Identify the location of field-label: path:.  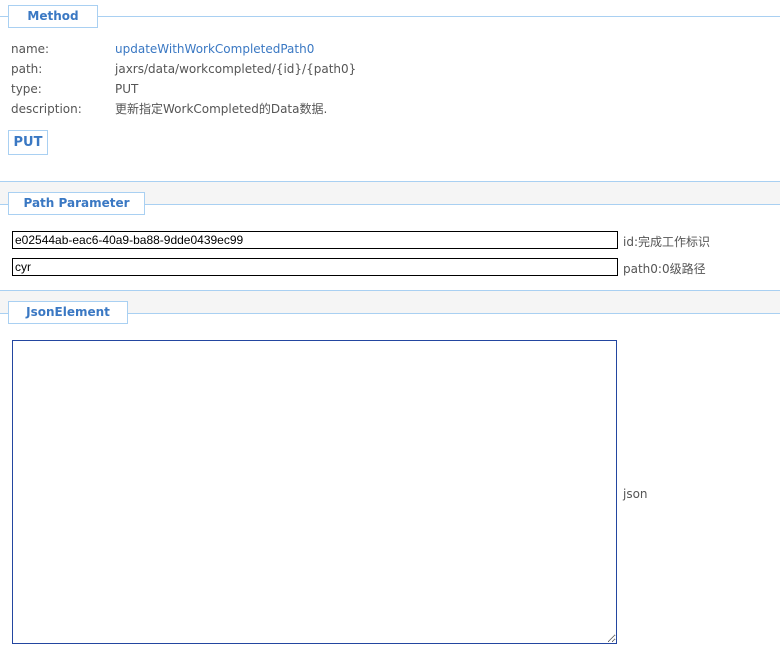
(27, 69).